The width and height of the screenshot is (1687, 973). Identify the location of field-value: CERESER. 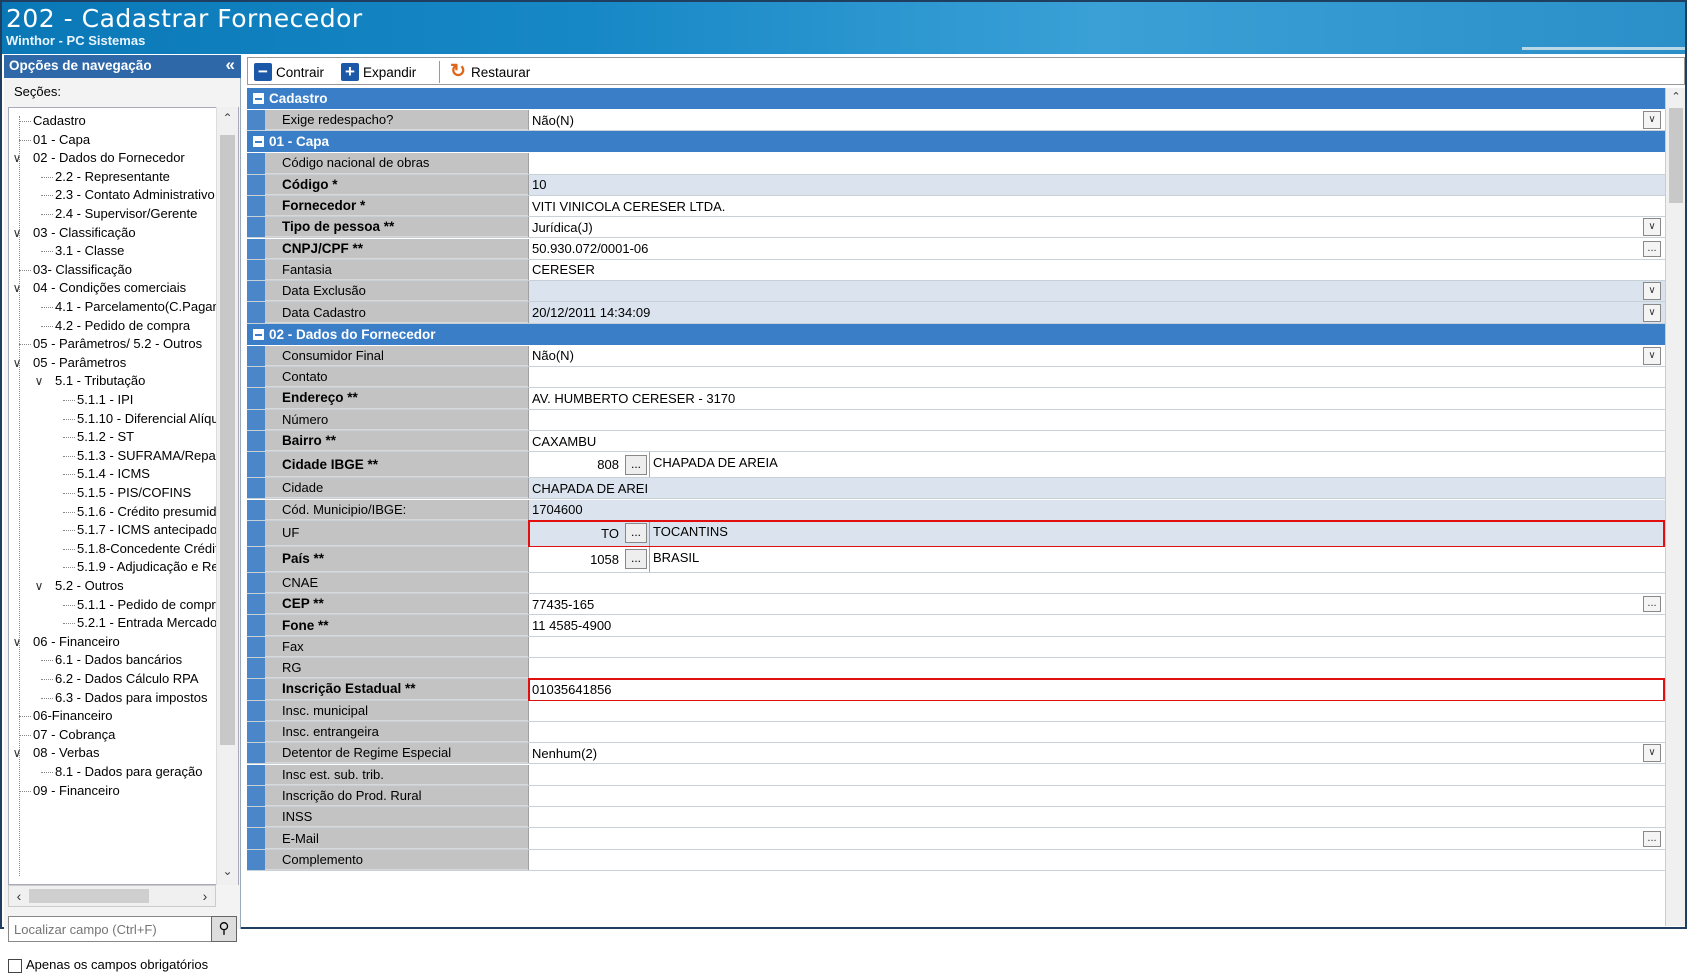
(1096, 270).